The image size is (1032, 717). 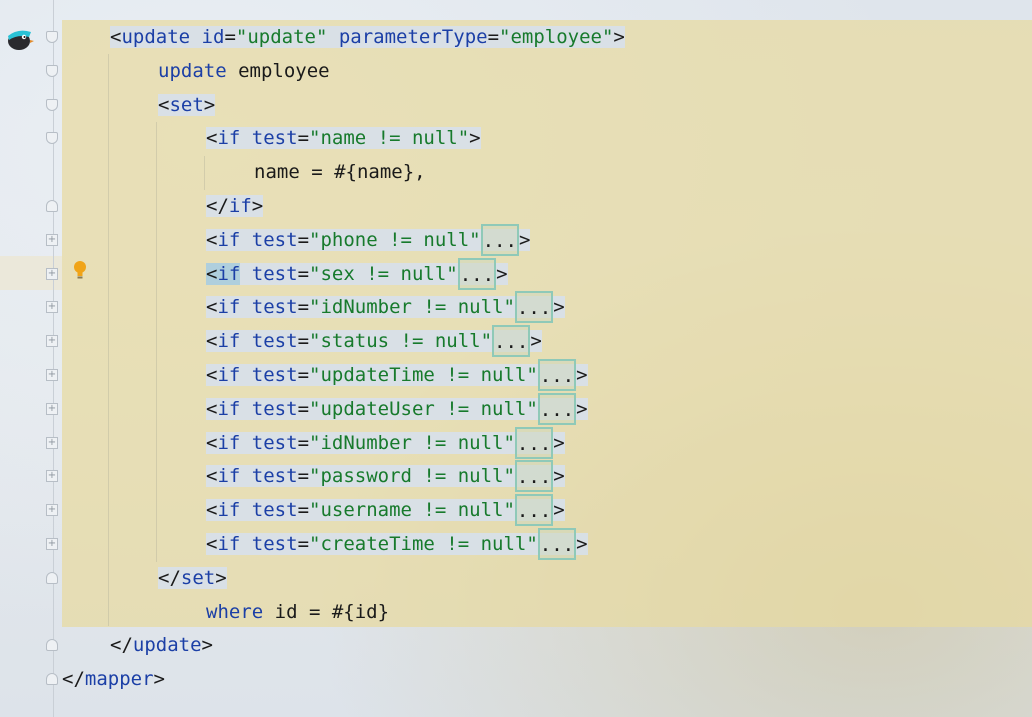 What do you see at coordinates (397, 409) in the screenshot?
I see `code-text: <if test="updateUser != null"... >` at bounding box center [397, 409].